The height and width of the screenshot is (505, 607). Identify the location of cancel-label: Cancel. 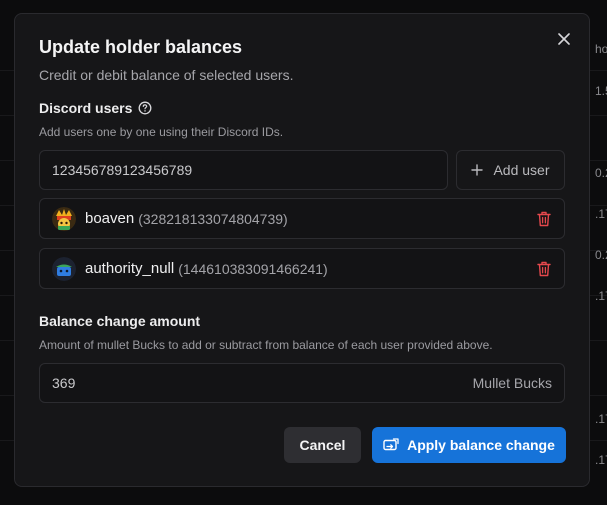
(322, 445).